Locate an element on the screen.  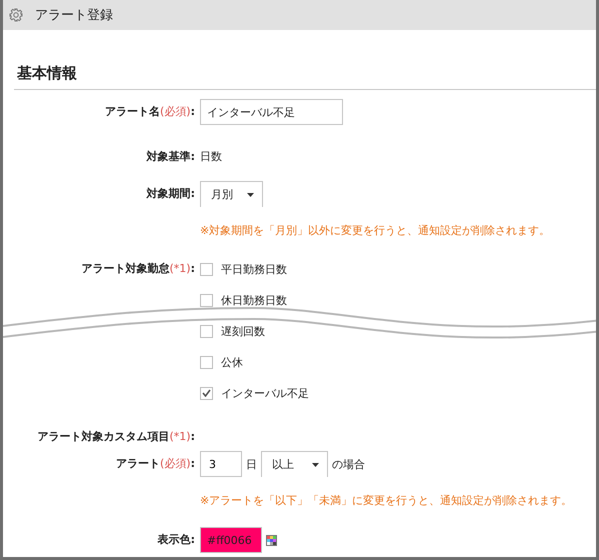
field-value: 日数 is located at coordinates (211, 157).